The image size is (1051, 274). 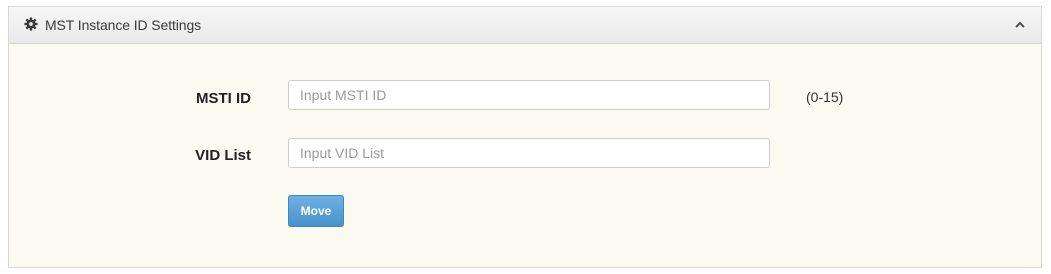 What do you see at coordinates (529, 95) in the screenshot?
I see `msti-id-input` at bounding box center [529, 95].